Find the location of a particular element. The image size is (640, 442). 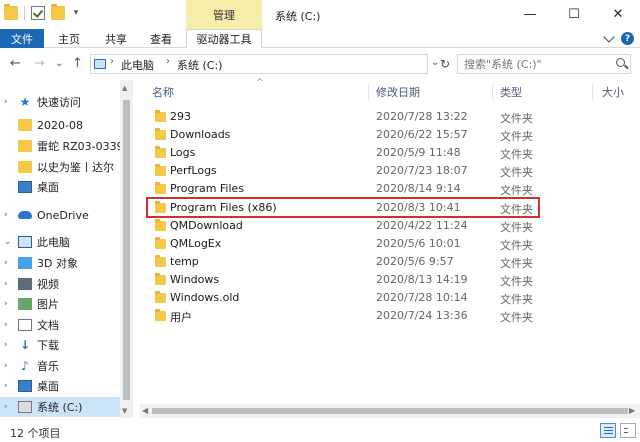

scroll-down-icon: ▼ is located at coordinates (124, 411).